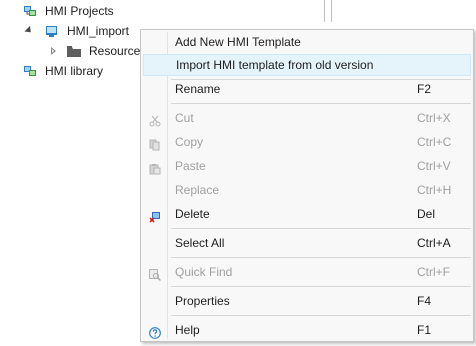  What do you see at coordinates (155, 273) in the screenshot?
I see `quick-find-icon` at bounding box center [155, 273].